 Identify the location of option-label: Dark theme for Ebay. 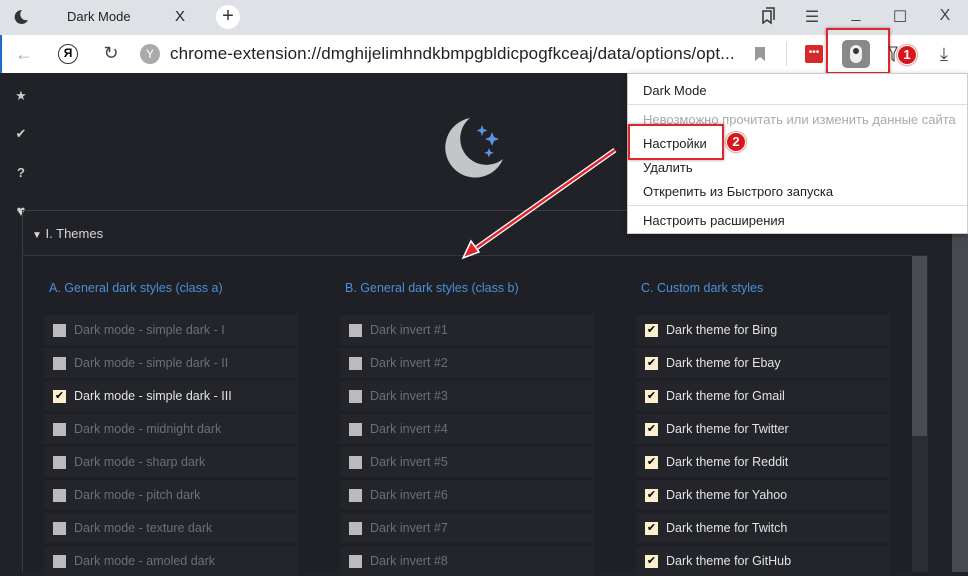
(723, 363).